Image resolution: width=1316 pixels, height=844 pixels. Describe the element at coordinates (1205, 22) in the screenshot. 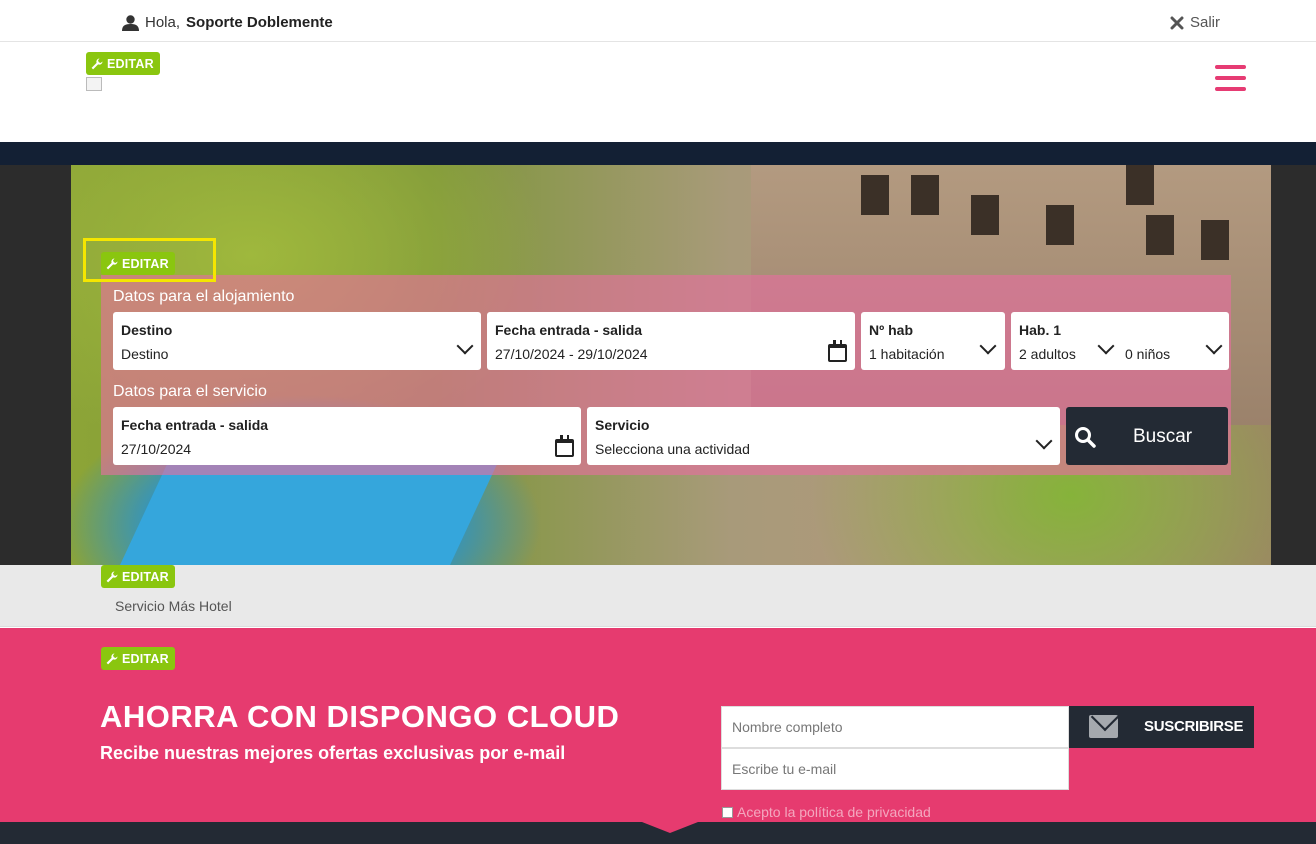

I see `logout-label: Salir` at that location.